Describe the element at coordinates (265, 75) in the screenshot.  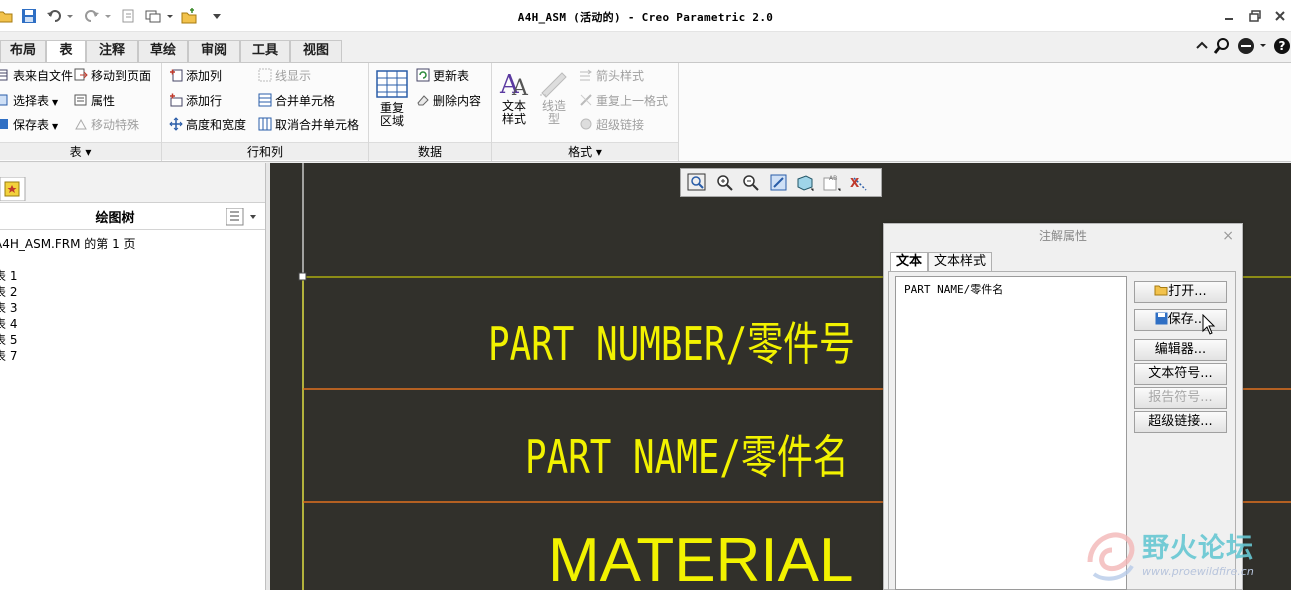
I see `line-display-icon` at that location.